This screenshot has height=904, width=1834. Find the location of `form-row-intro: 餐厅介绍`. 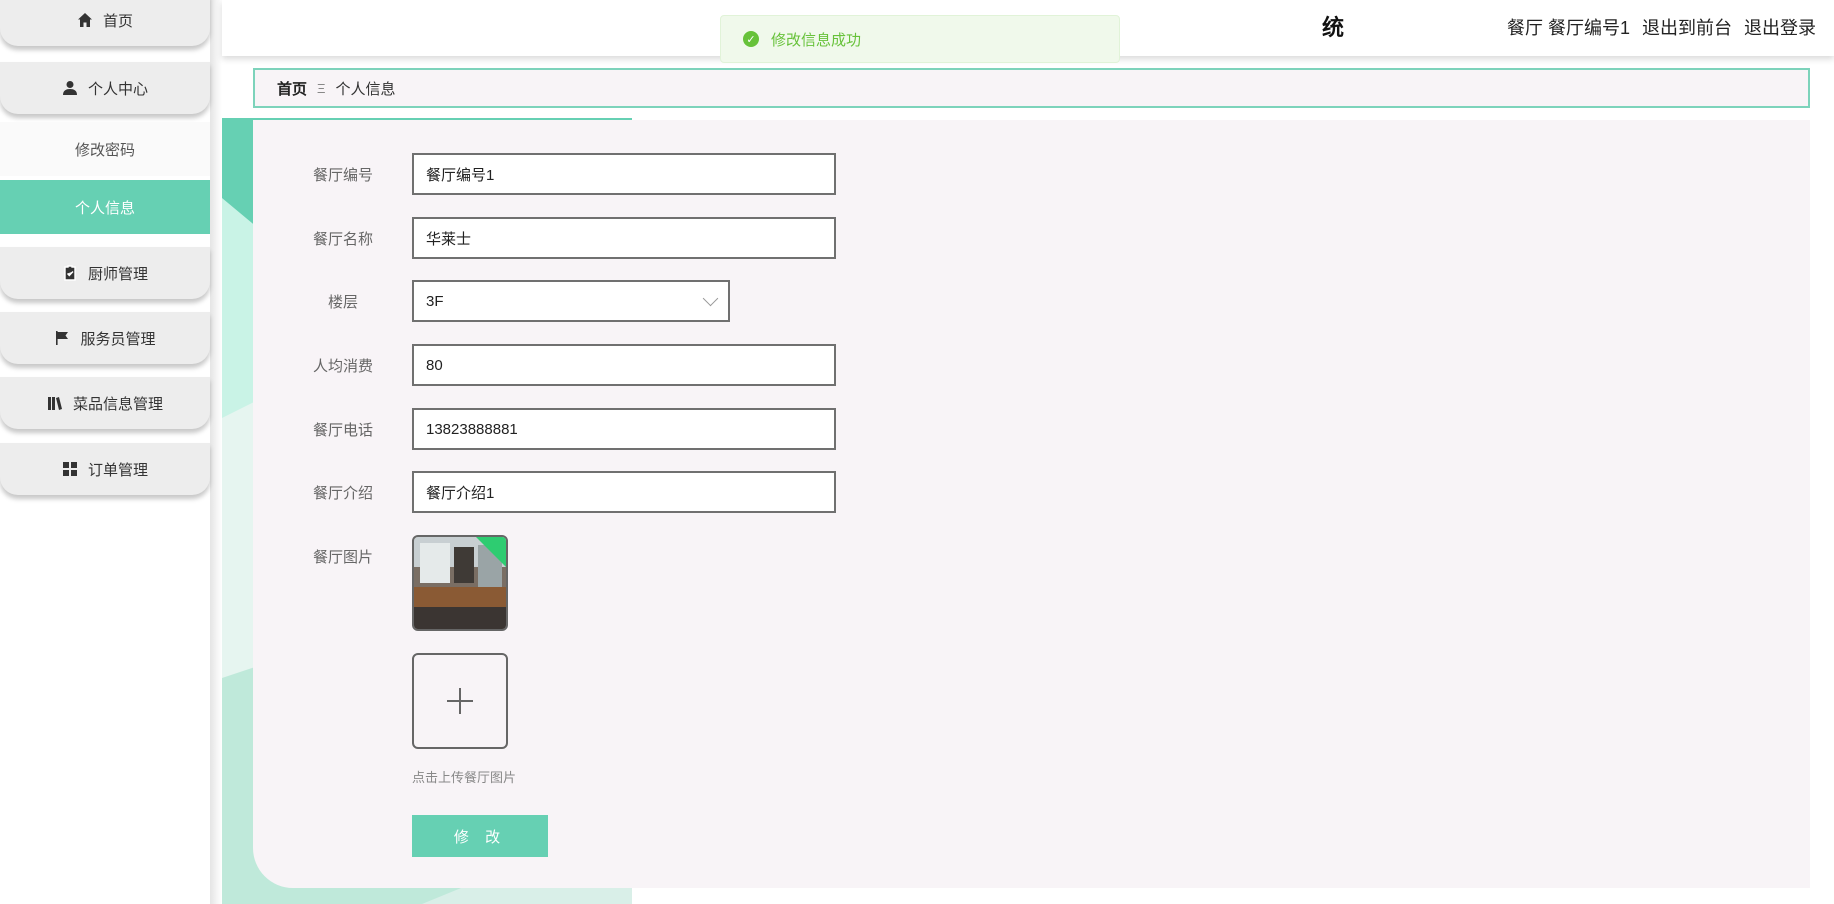

form-row-intro: 餐厅介绍 is located at coordinates (313, 492).